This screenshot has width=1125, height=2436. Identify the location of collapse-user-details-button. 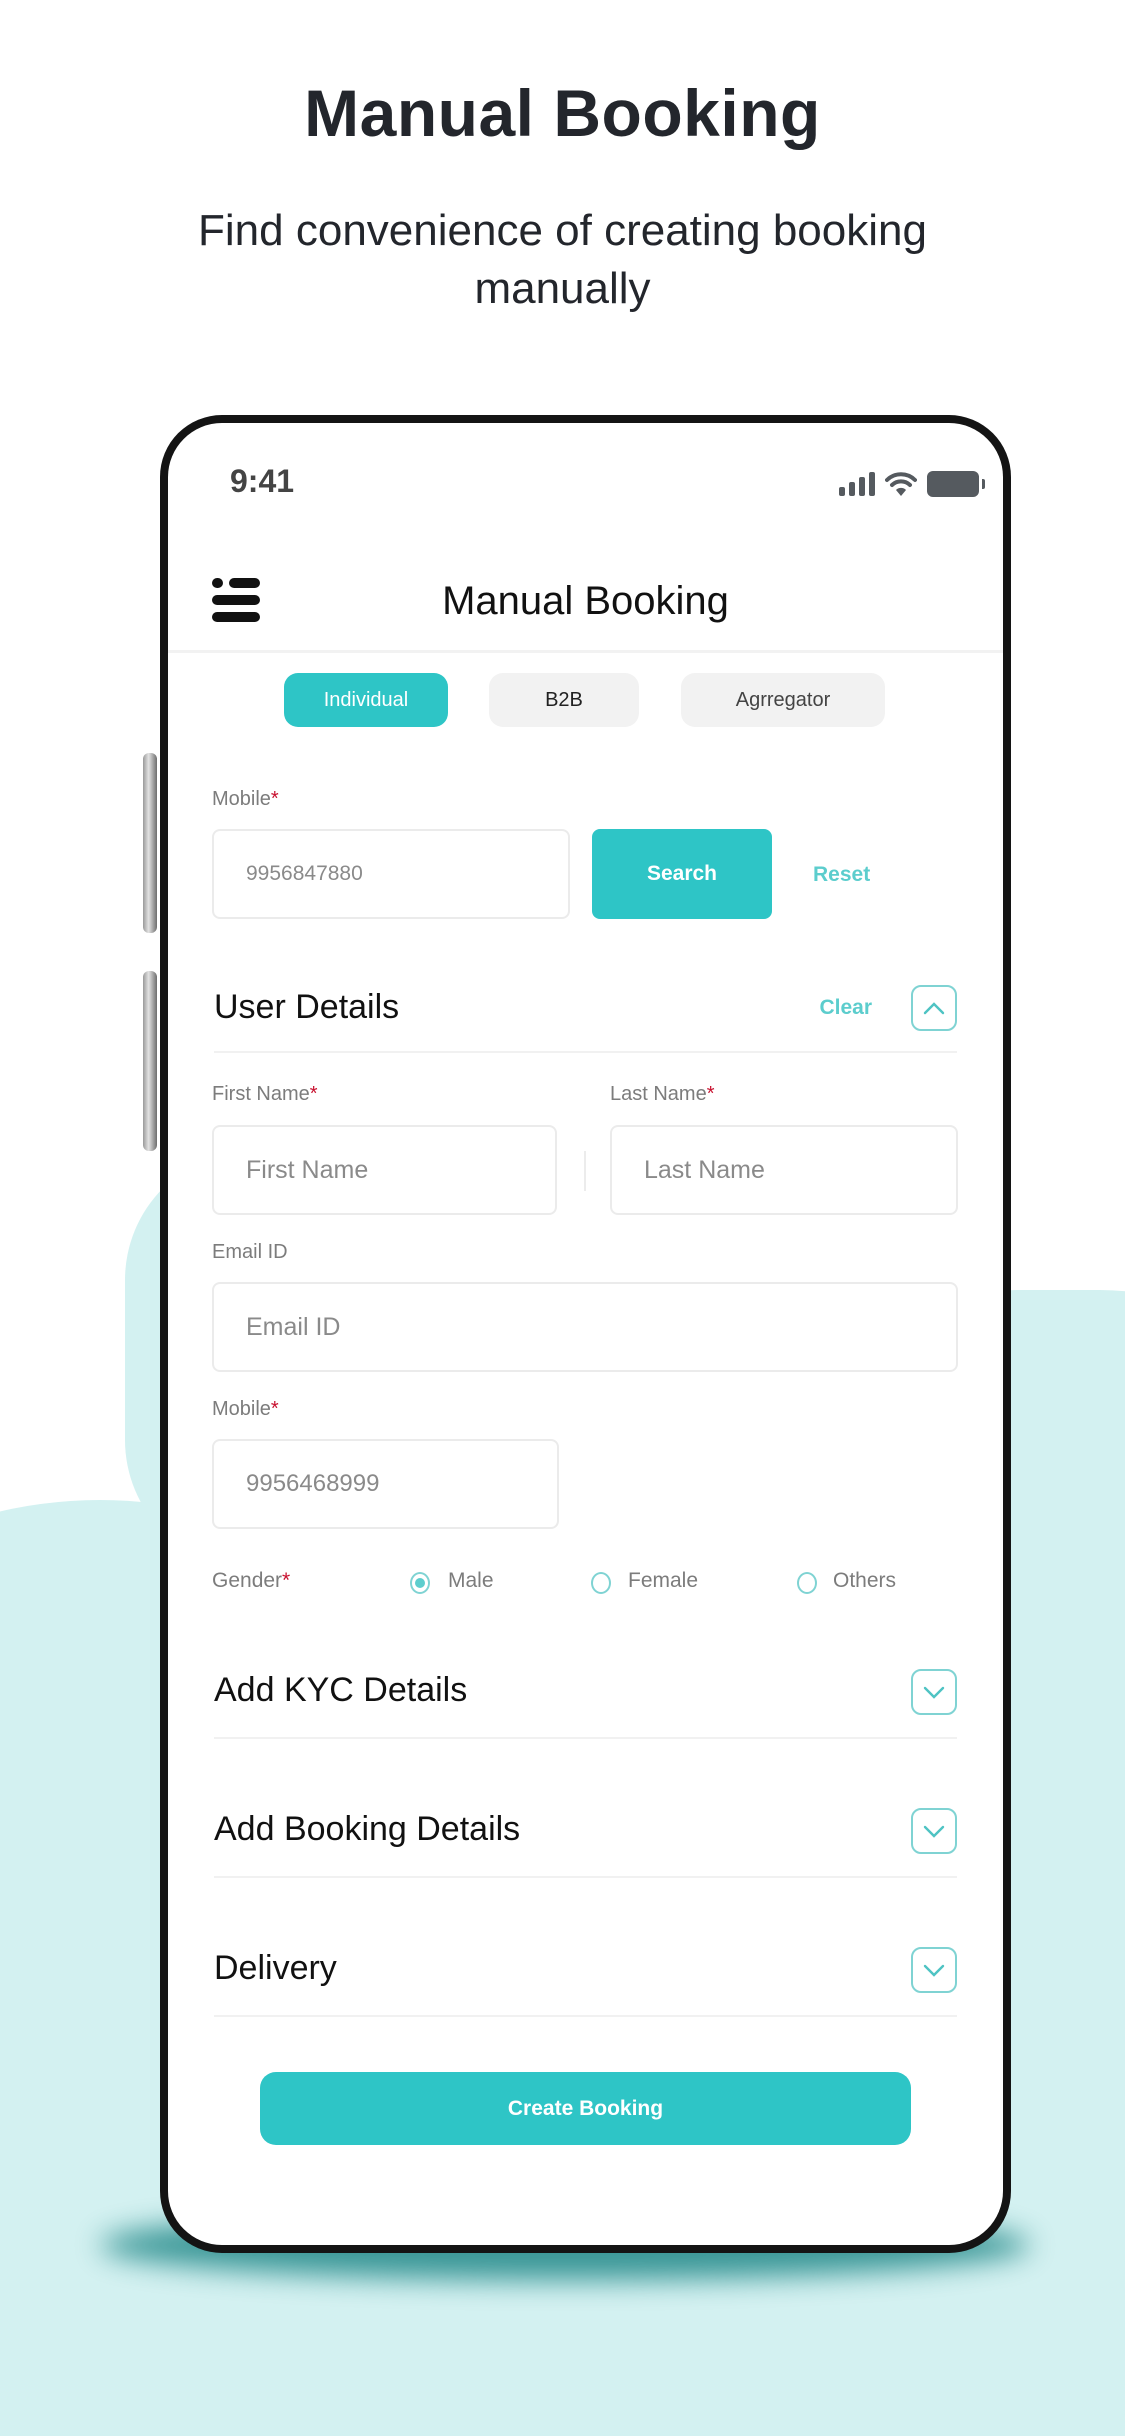
(934, 1008).